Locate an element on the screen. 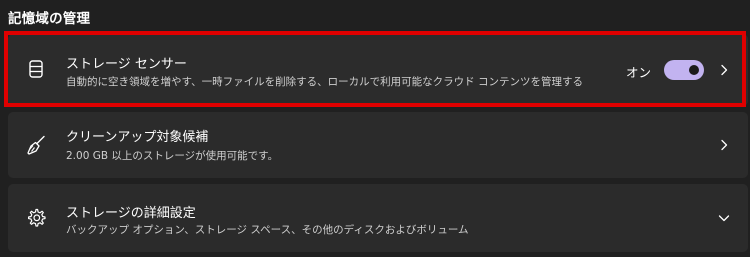 Image resolution: width=750 pixels, height=257 pixels. storage-sense-title: ストレージ センサー is located at coordinates (126, 64).